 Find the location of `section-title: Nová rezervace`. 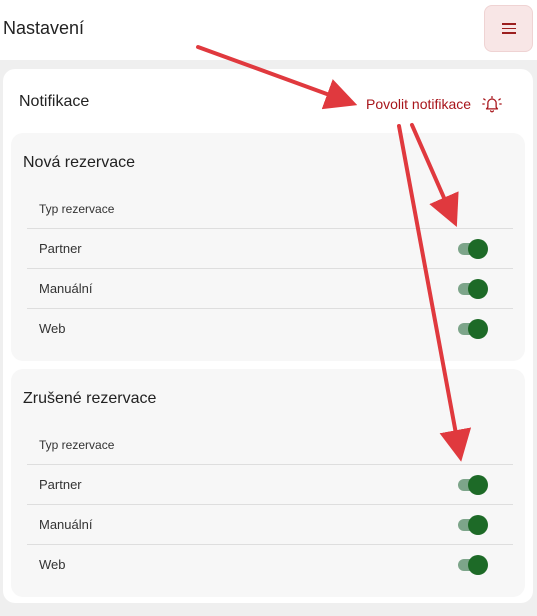

section-title: Nová rezervace is located at coordinates (79, 162).